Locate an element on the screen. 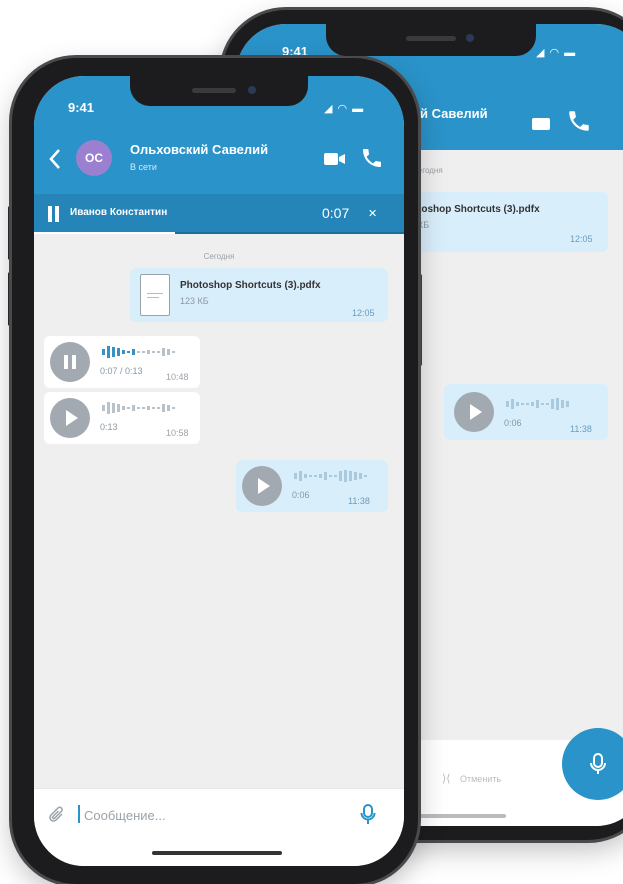  avatar-initials: ОС is located at coordinates (94, 158).